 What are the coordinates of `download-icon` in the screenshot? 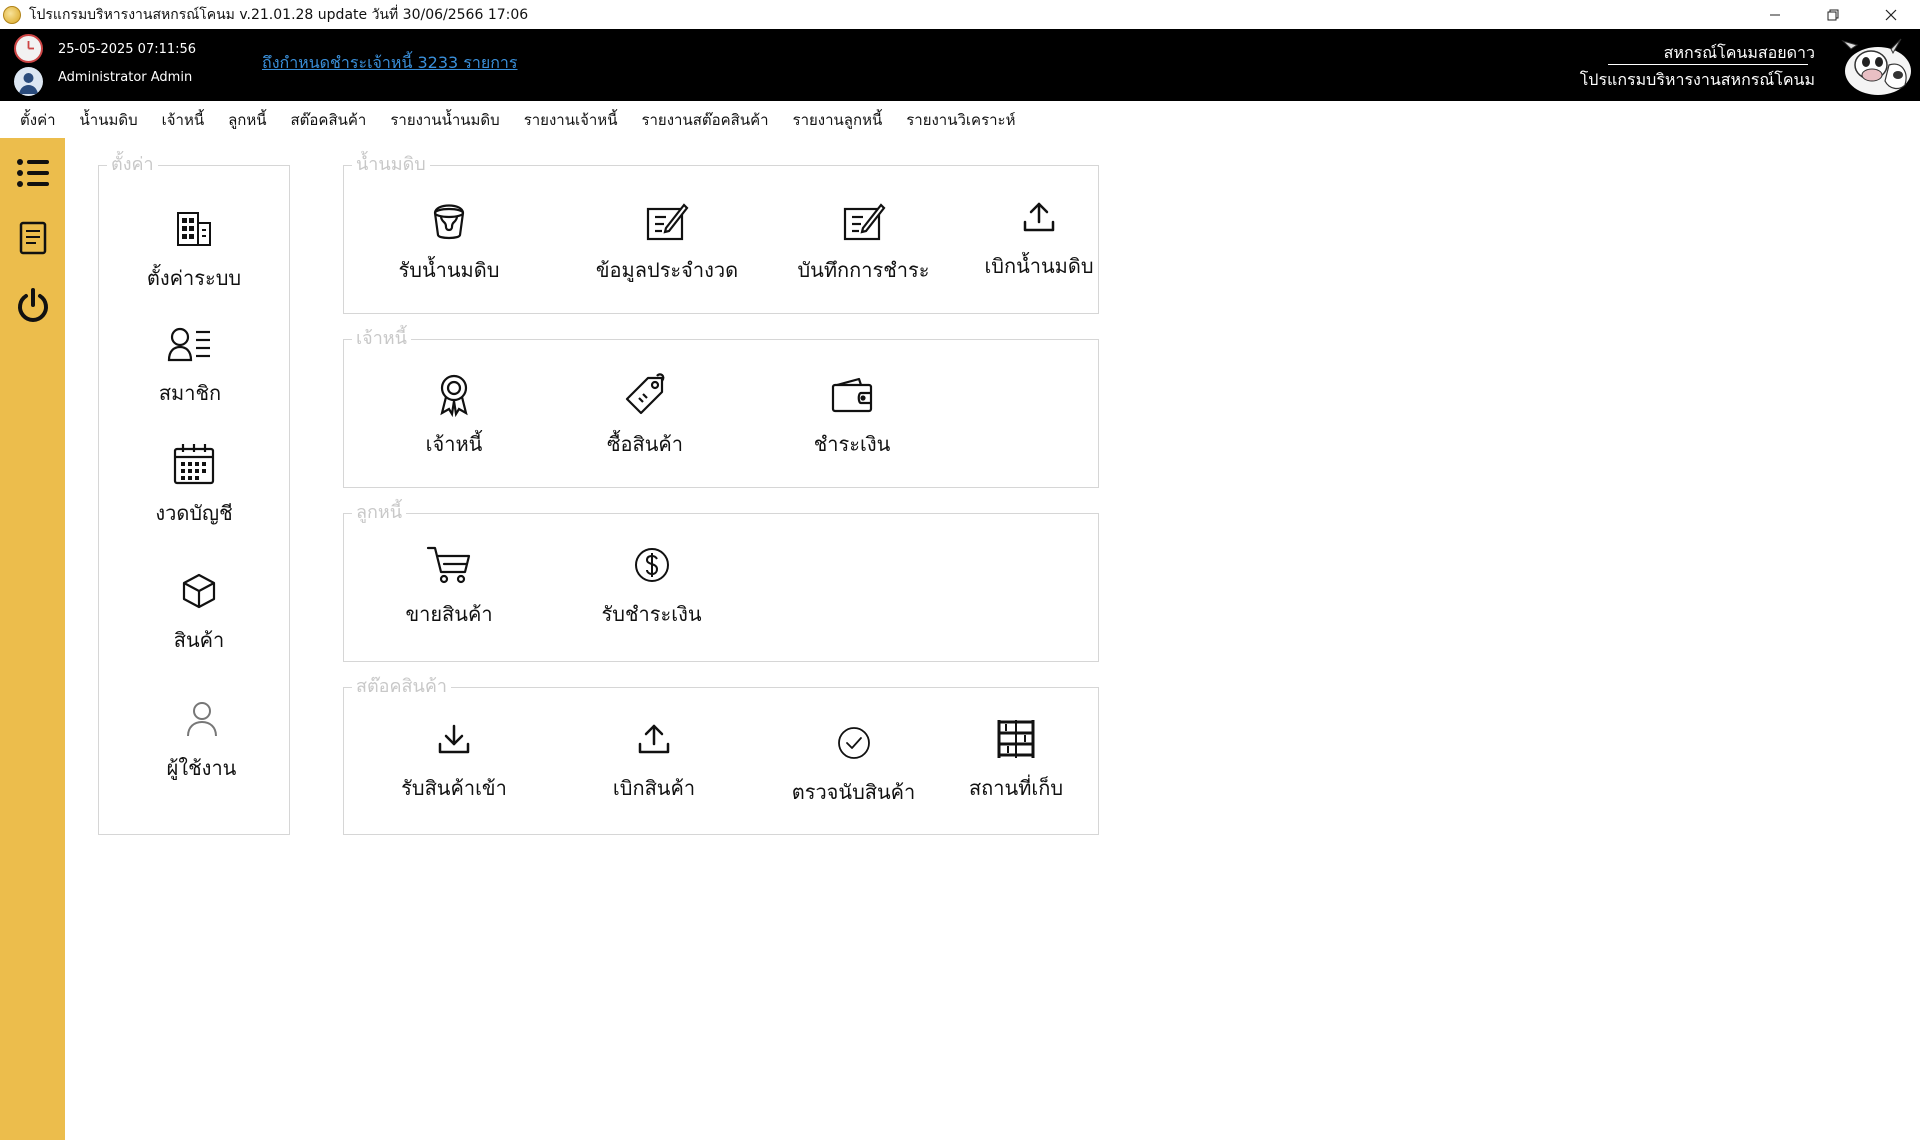 It's located at (454, 739).